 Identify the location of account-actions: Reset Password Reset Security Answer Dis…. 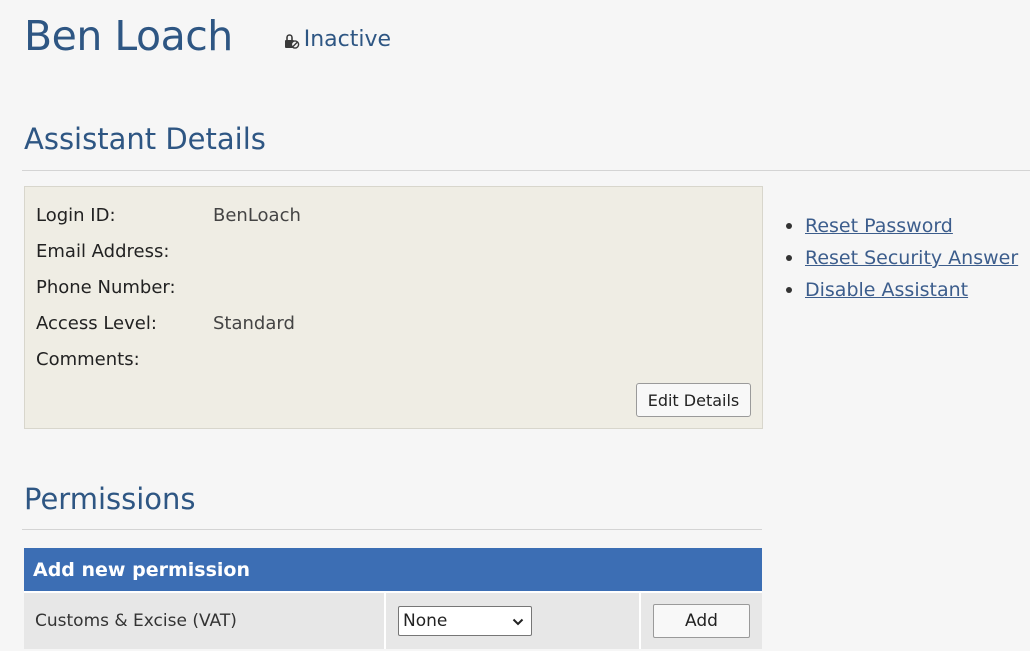
(902, 258).